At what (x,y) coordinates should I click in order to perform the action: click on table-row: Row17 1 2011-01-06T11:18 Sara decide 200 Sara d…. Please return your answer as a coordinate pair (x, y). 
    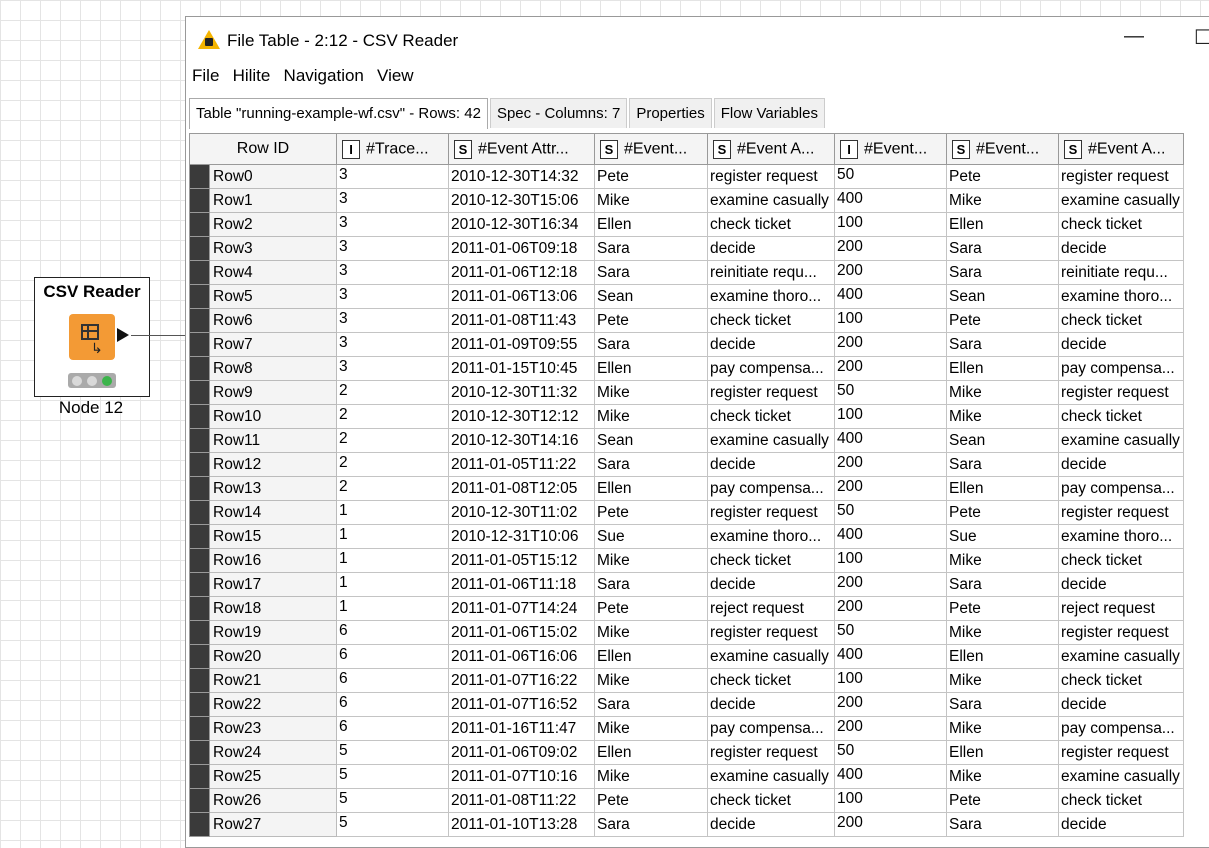
    Looking at the image, I should click on (686, 584).